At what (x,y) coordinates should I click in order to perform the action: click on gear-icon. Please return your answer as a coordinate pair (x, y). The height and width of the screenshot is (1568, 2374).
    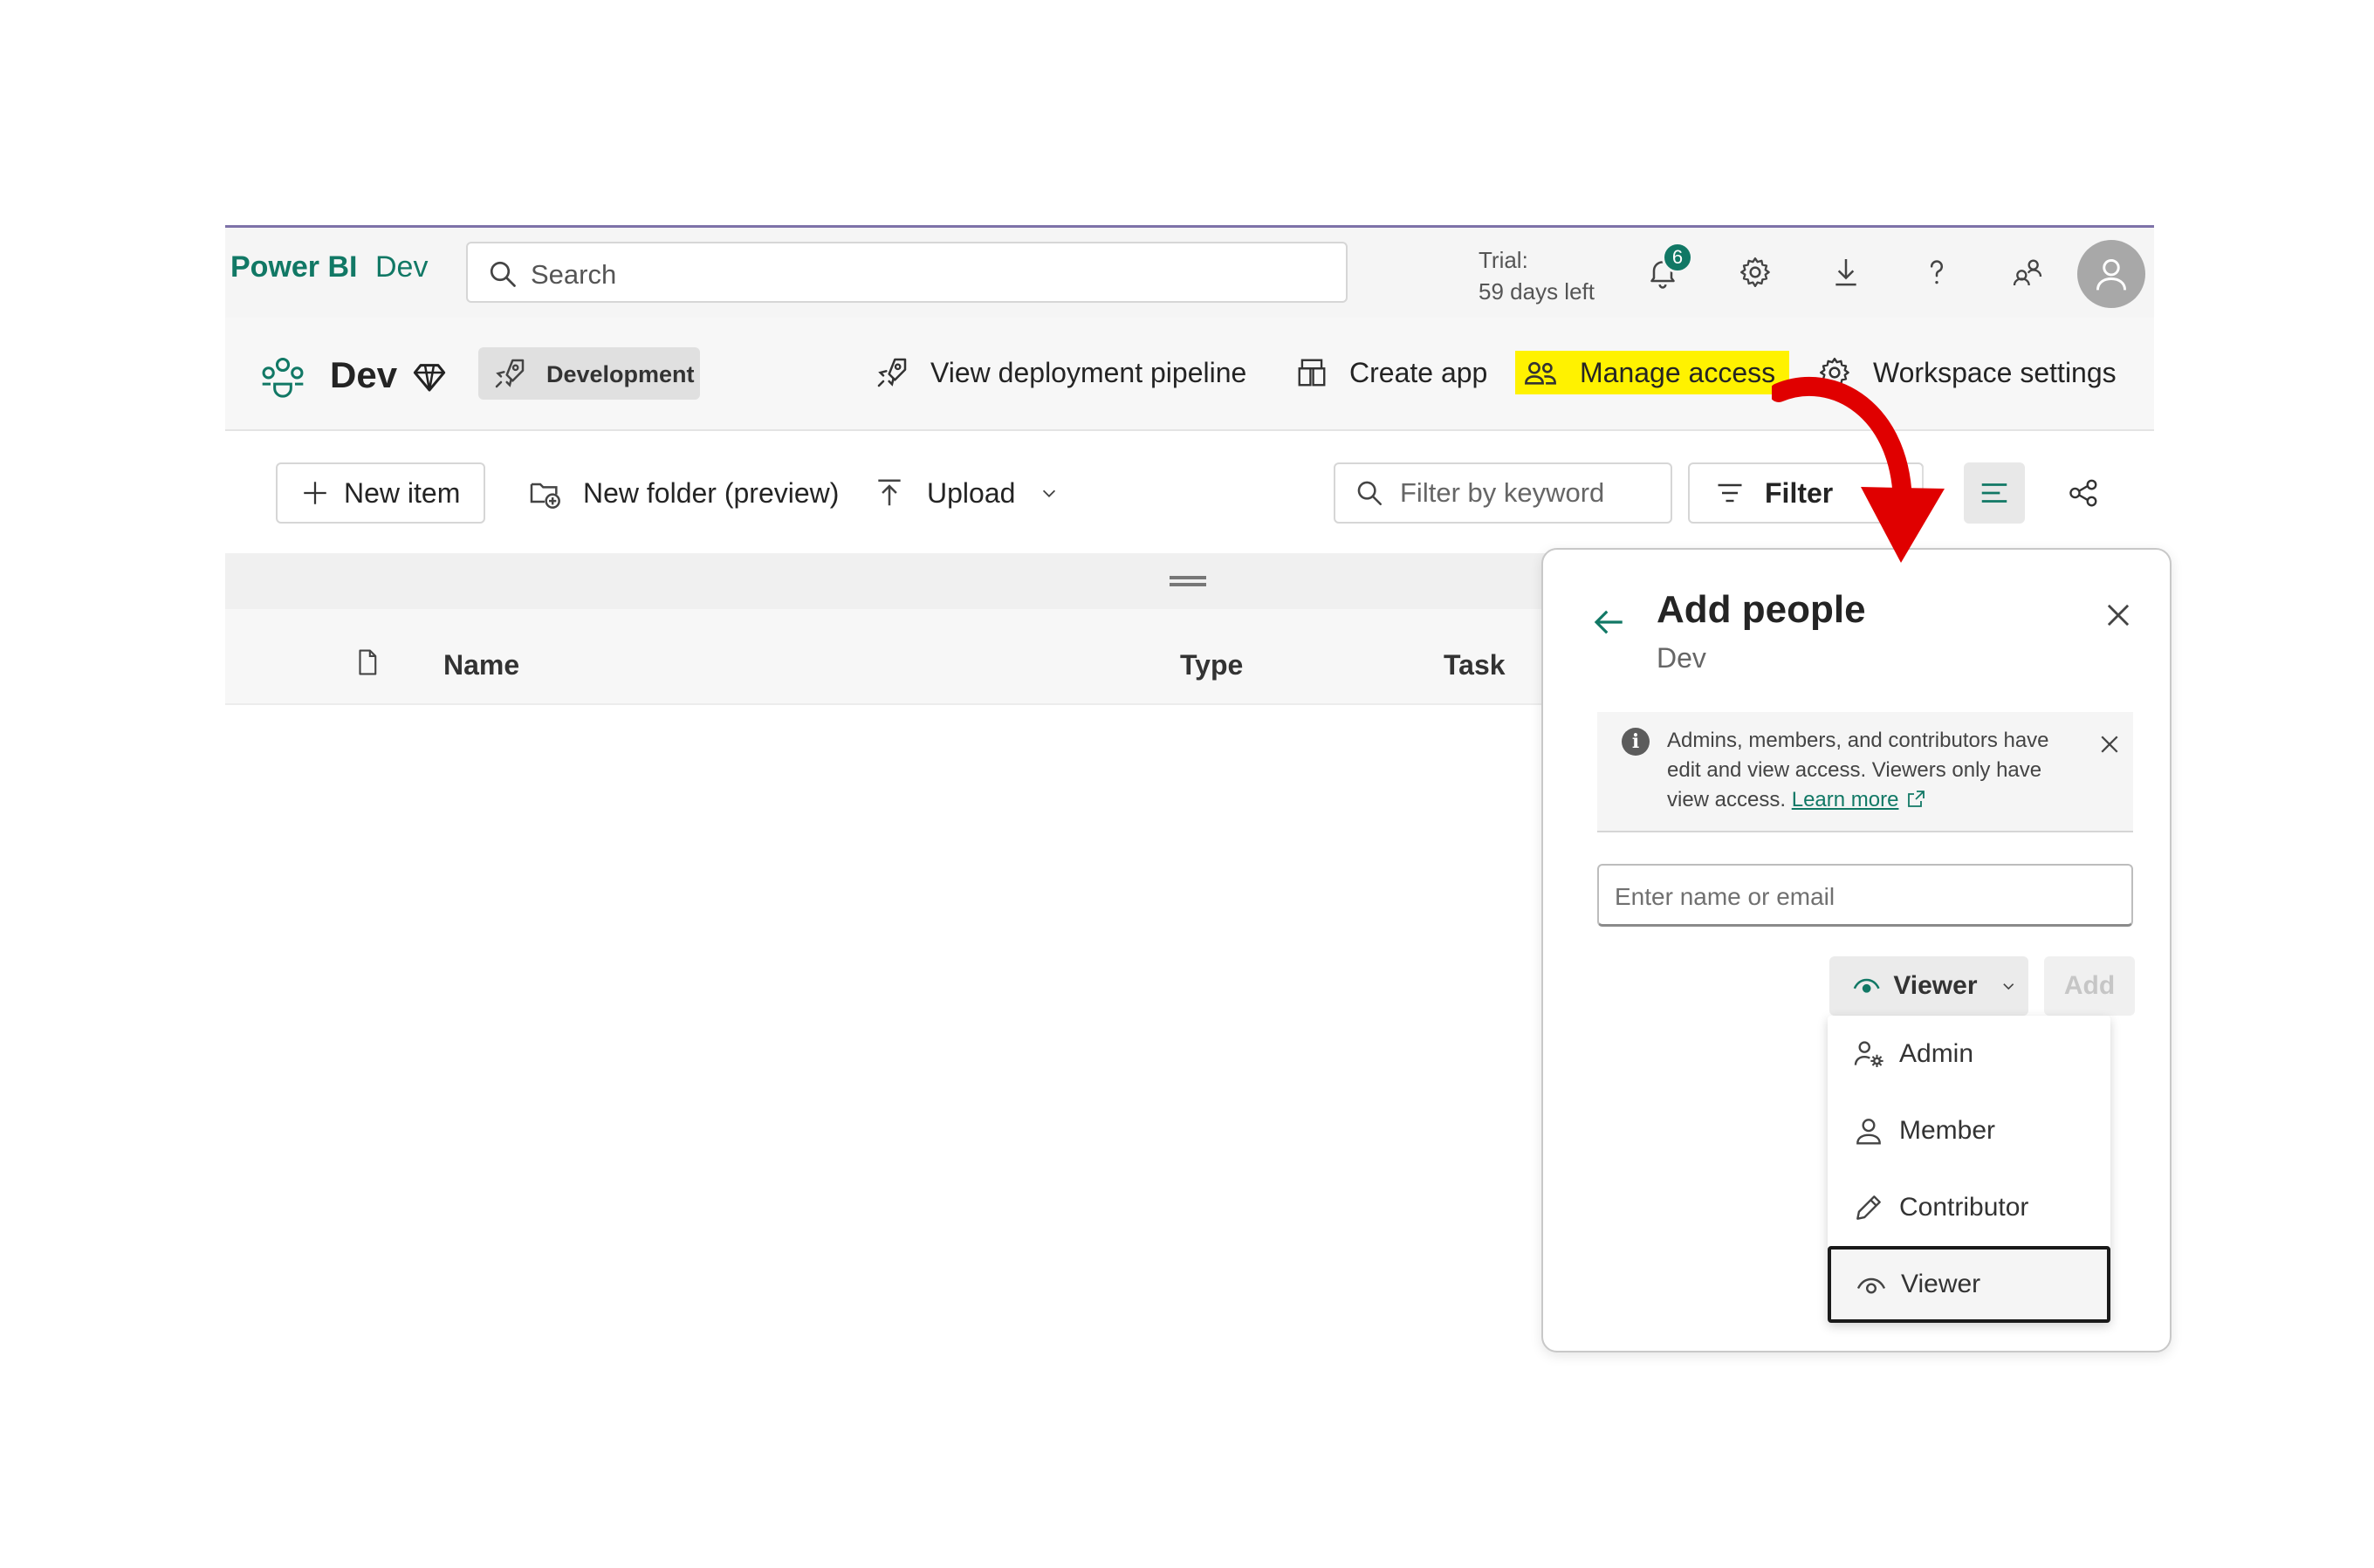
    Looking at the image, I should click on (1755, 272).